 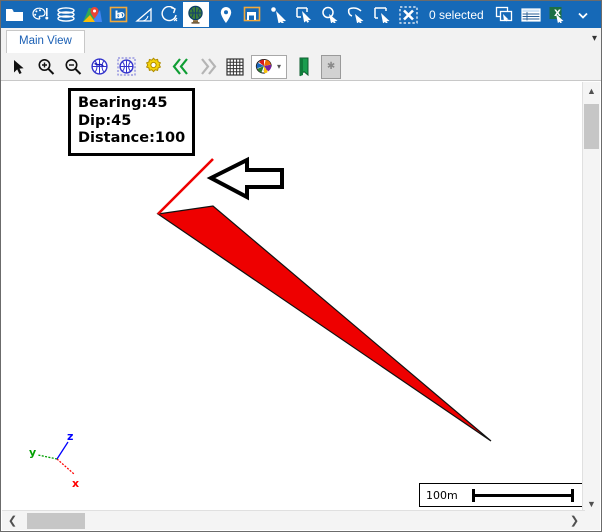 I want to click on svg-text: z, so click(x=70, y=436).